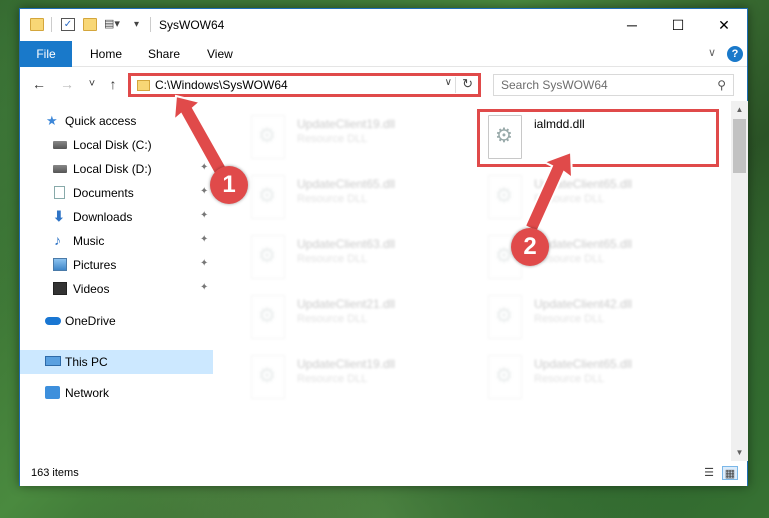 The width and height of the screenshot is (769, 518). I want to click on annotation-arrows, so click(373, 164).